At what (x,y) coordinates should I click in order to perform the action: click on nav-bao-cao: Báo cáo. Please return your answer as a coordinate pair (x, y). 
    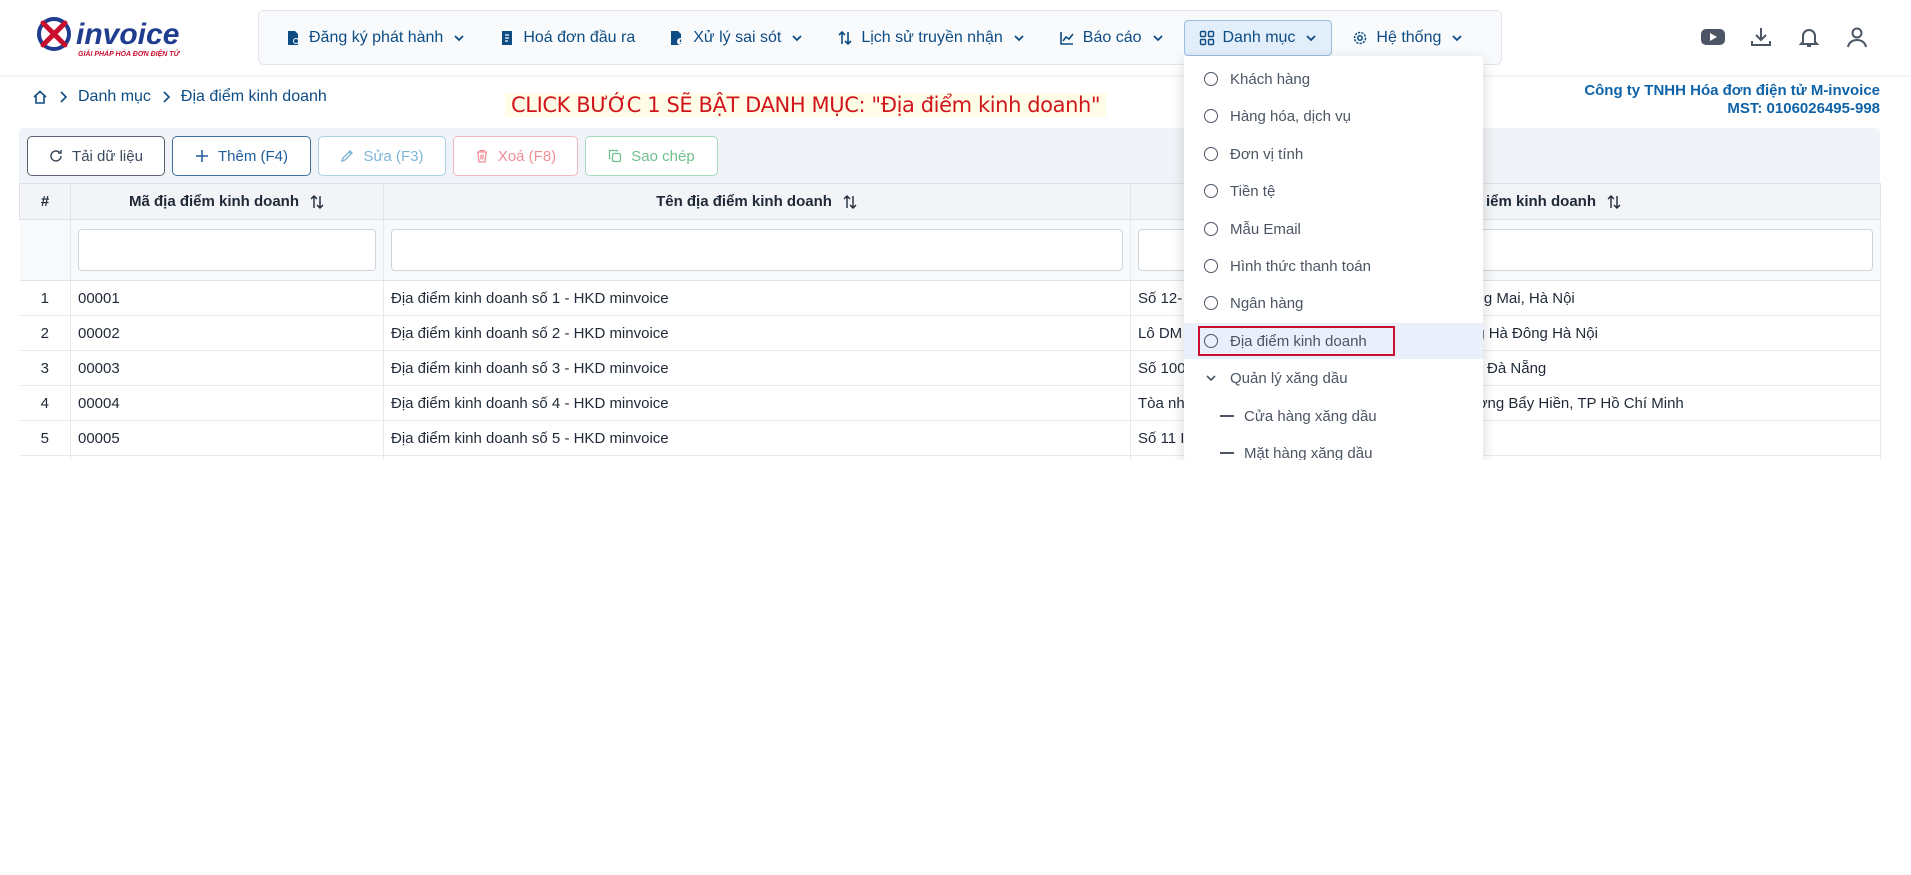
    Looking at the image, I should click on (1111, 38).